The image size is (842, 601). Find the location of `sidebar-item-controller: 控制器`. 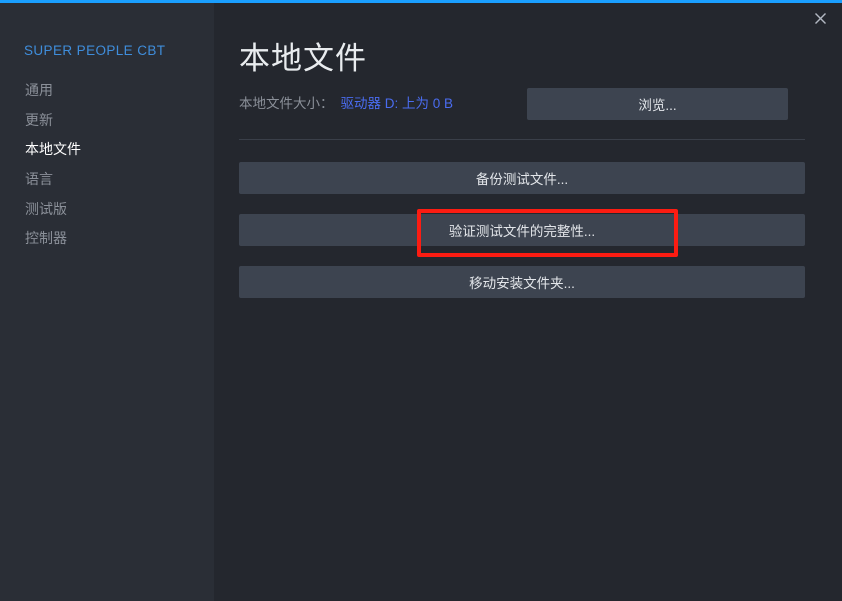

sidebar-item-controller: 控制器 is located at coordinates (46, 238).